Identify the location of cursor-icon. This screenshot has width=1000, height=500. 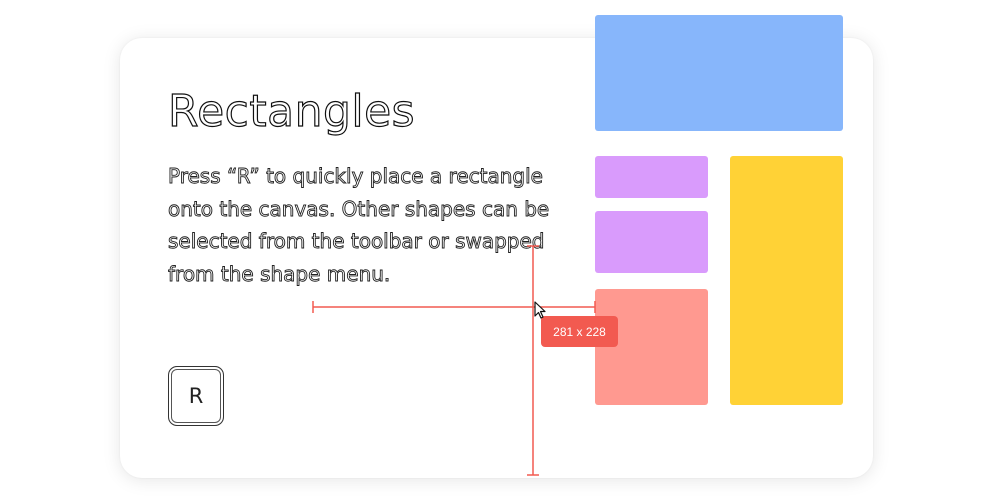
(540, 310).